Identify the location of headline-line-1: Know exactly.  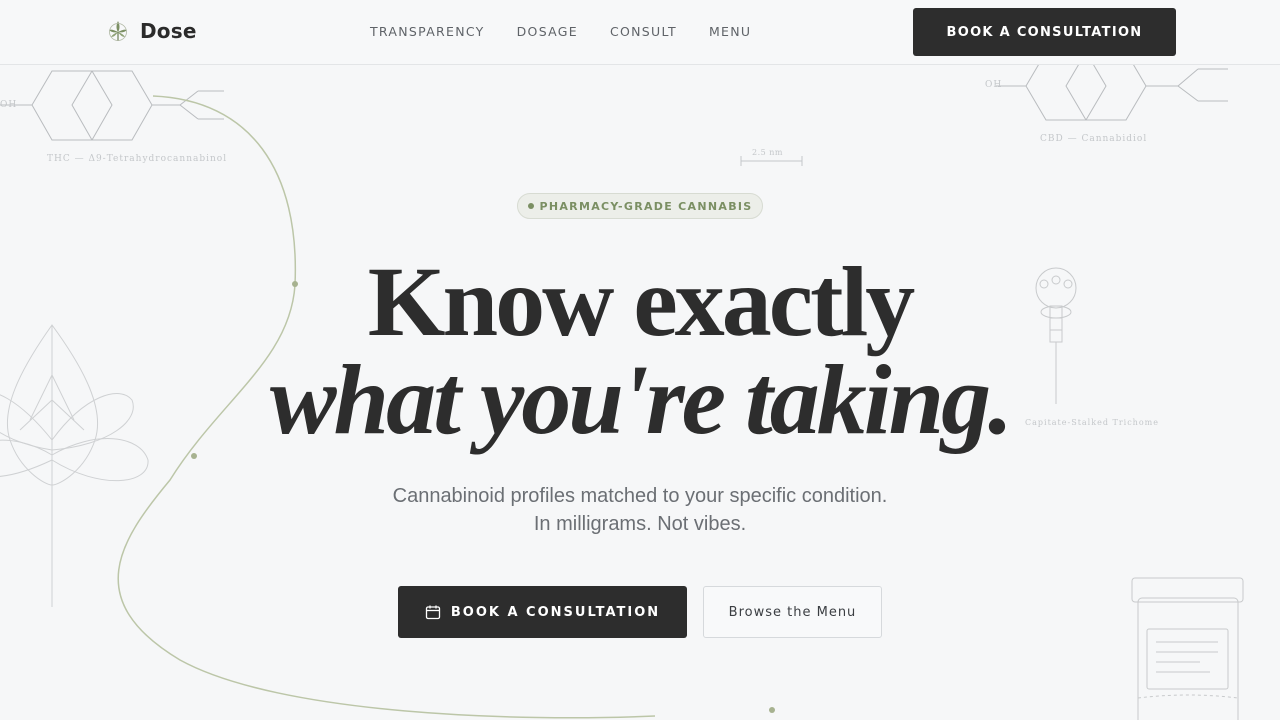
(641, 301).